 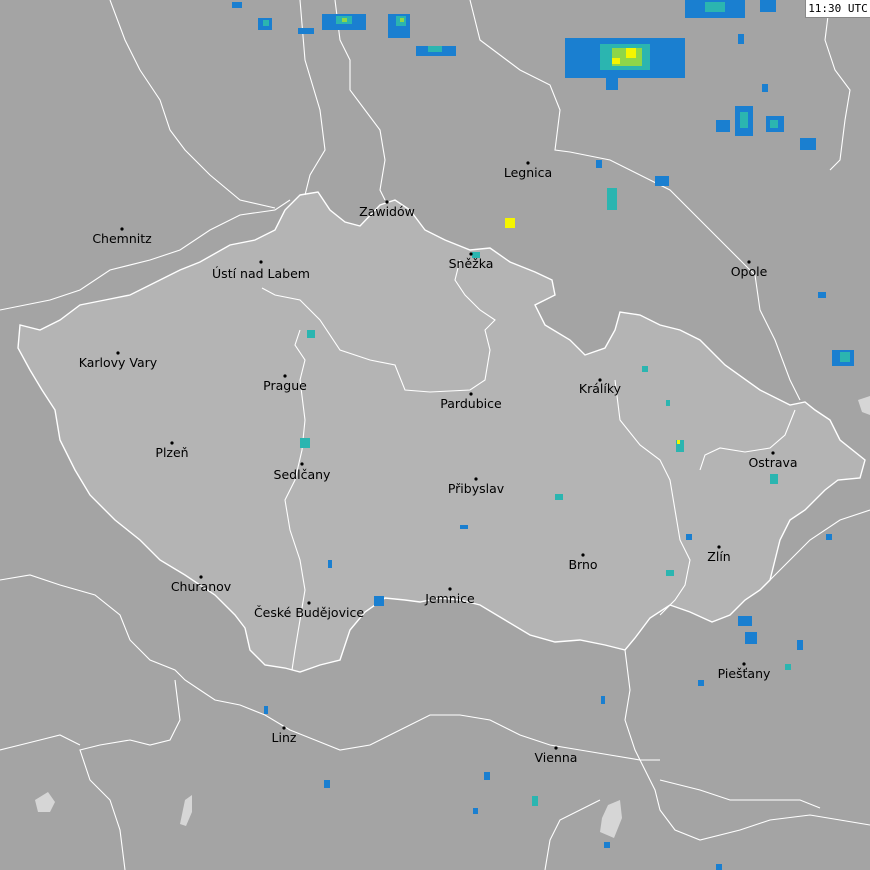 I want to click on city-dot-sedlcany, so click(x=302, y=464).